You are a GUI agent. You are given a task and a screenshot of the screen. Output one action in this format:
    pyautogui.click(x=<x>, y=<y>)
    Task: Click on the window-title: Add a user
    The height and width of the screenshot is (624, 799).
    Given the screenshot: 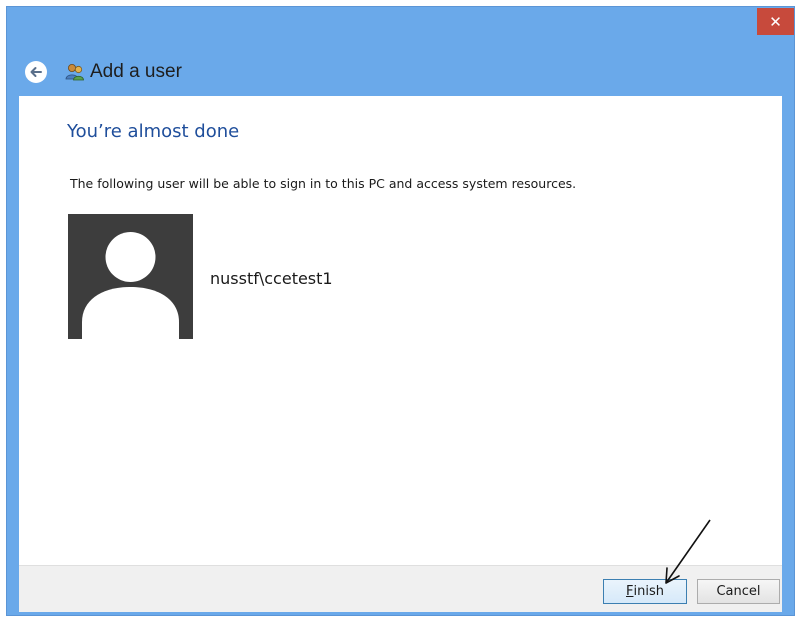 What is the action you would take?
    pyautogui.click(x=136, y=71)
    